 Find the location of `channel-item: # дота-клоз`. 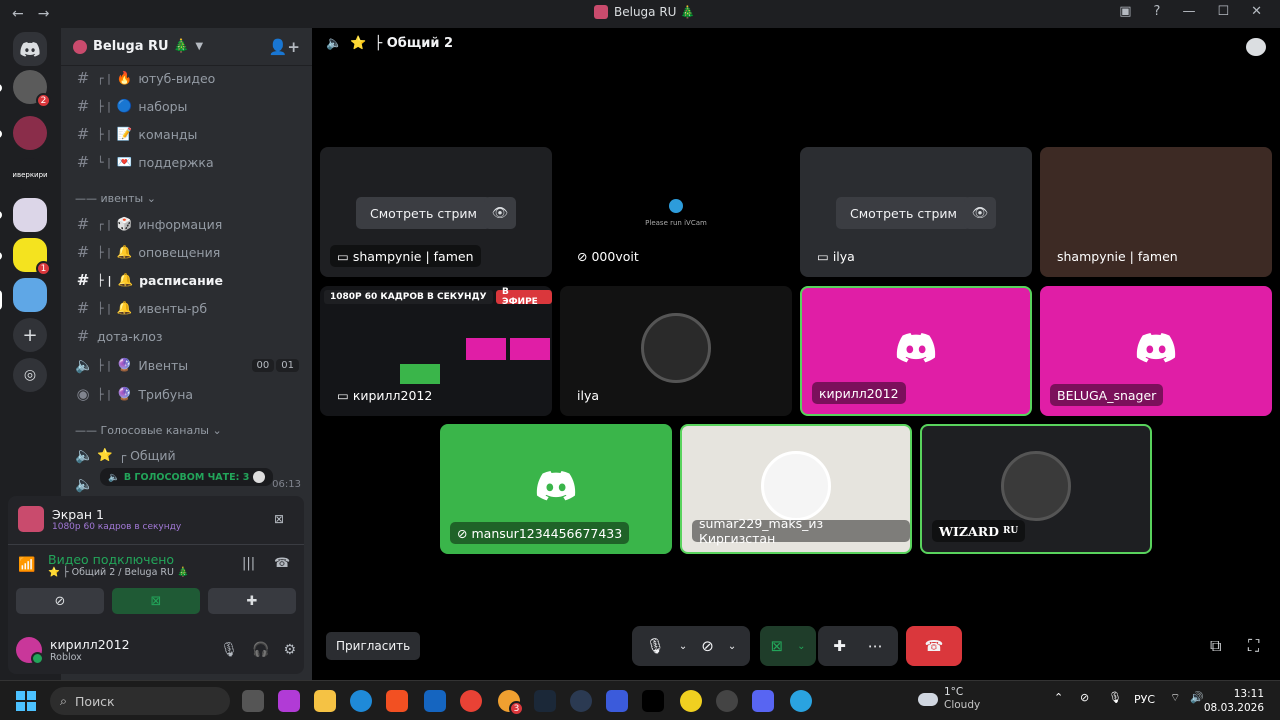

channel-item: # дота-клоз is located at coordinates (119, 336).